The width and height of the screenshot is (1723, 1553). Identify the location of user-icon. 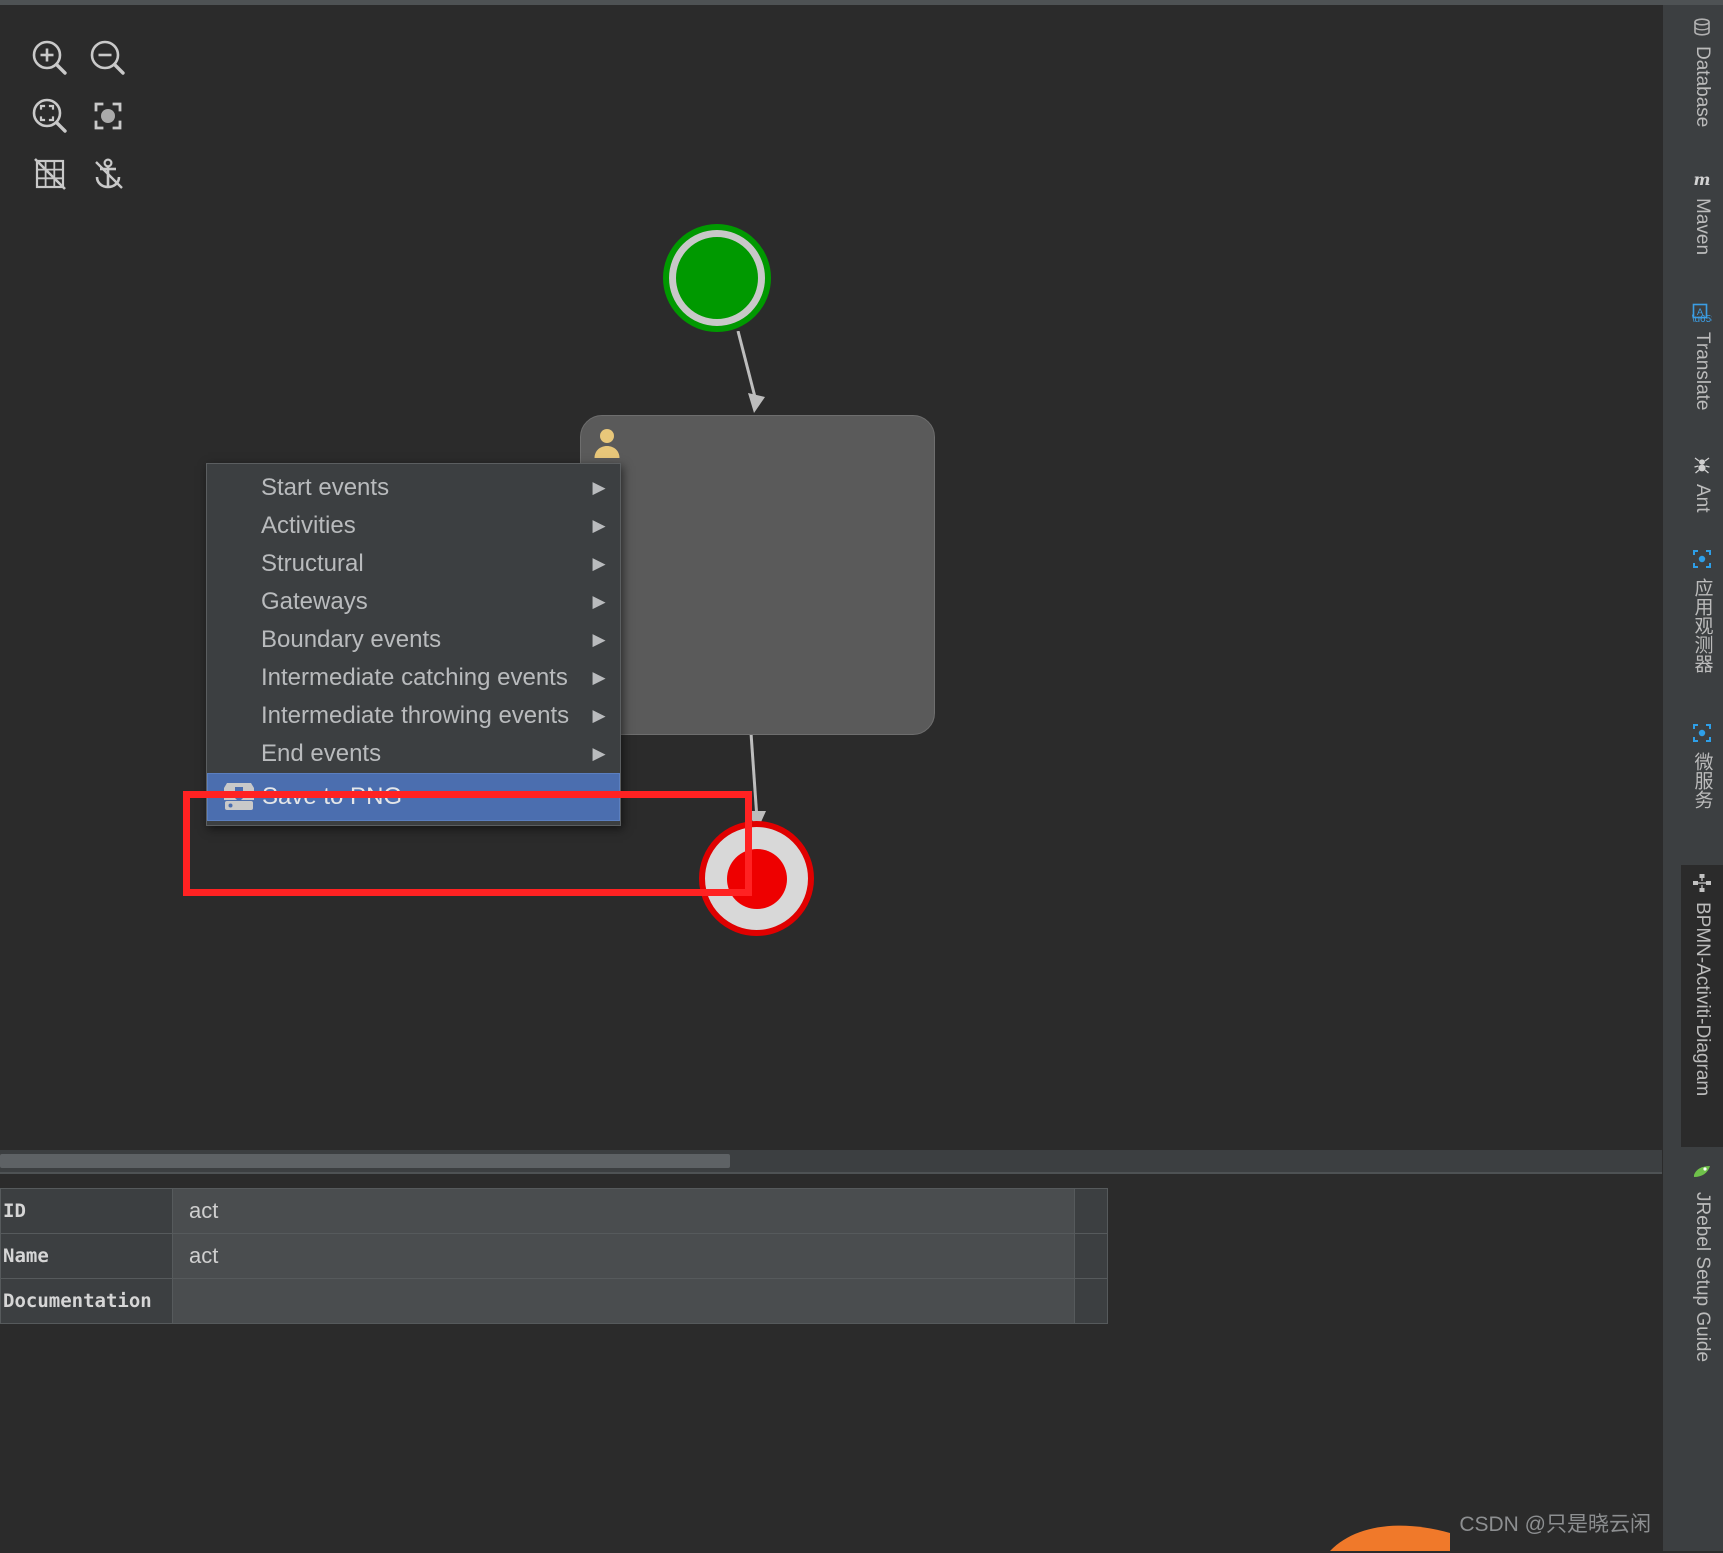
(607, 443).